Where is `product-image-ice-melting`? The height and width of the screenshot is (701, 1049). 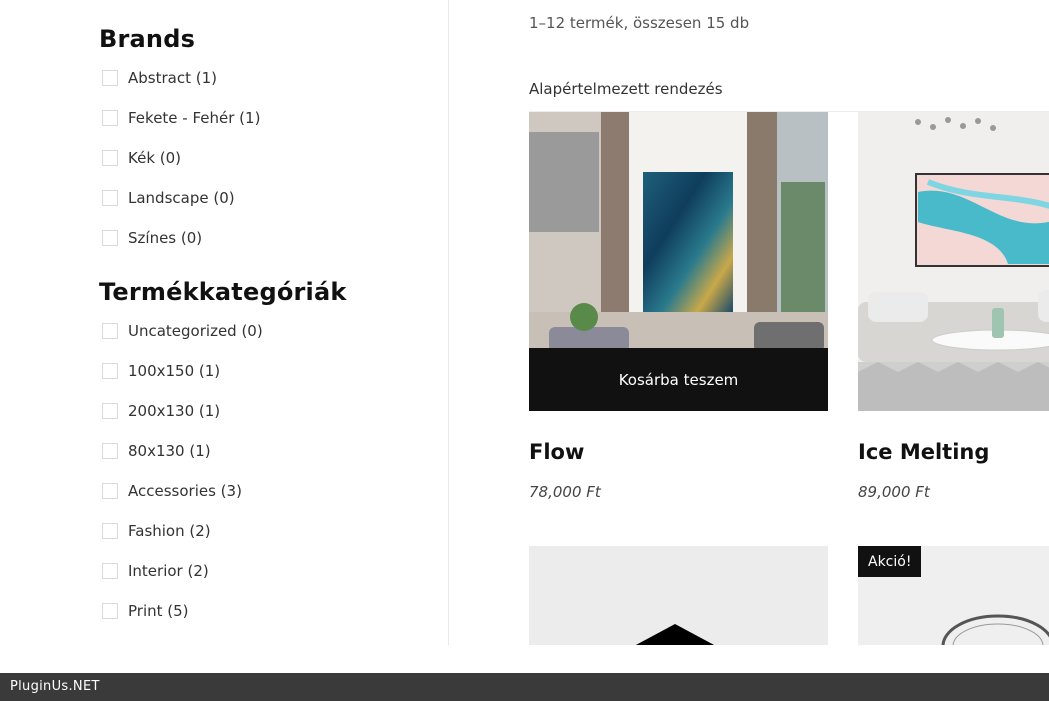 product-image-ice-melting is located at coordinates (953, 261).